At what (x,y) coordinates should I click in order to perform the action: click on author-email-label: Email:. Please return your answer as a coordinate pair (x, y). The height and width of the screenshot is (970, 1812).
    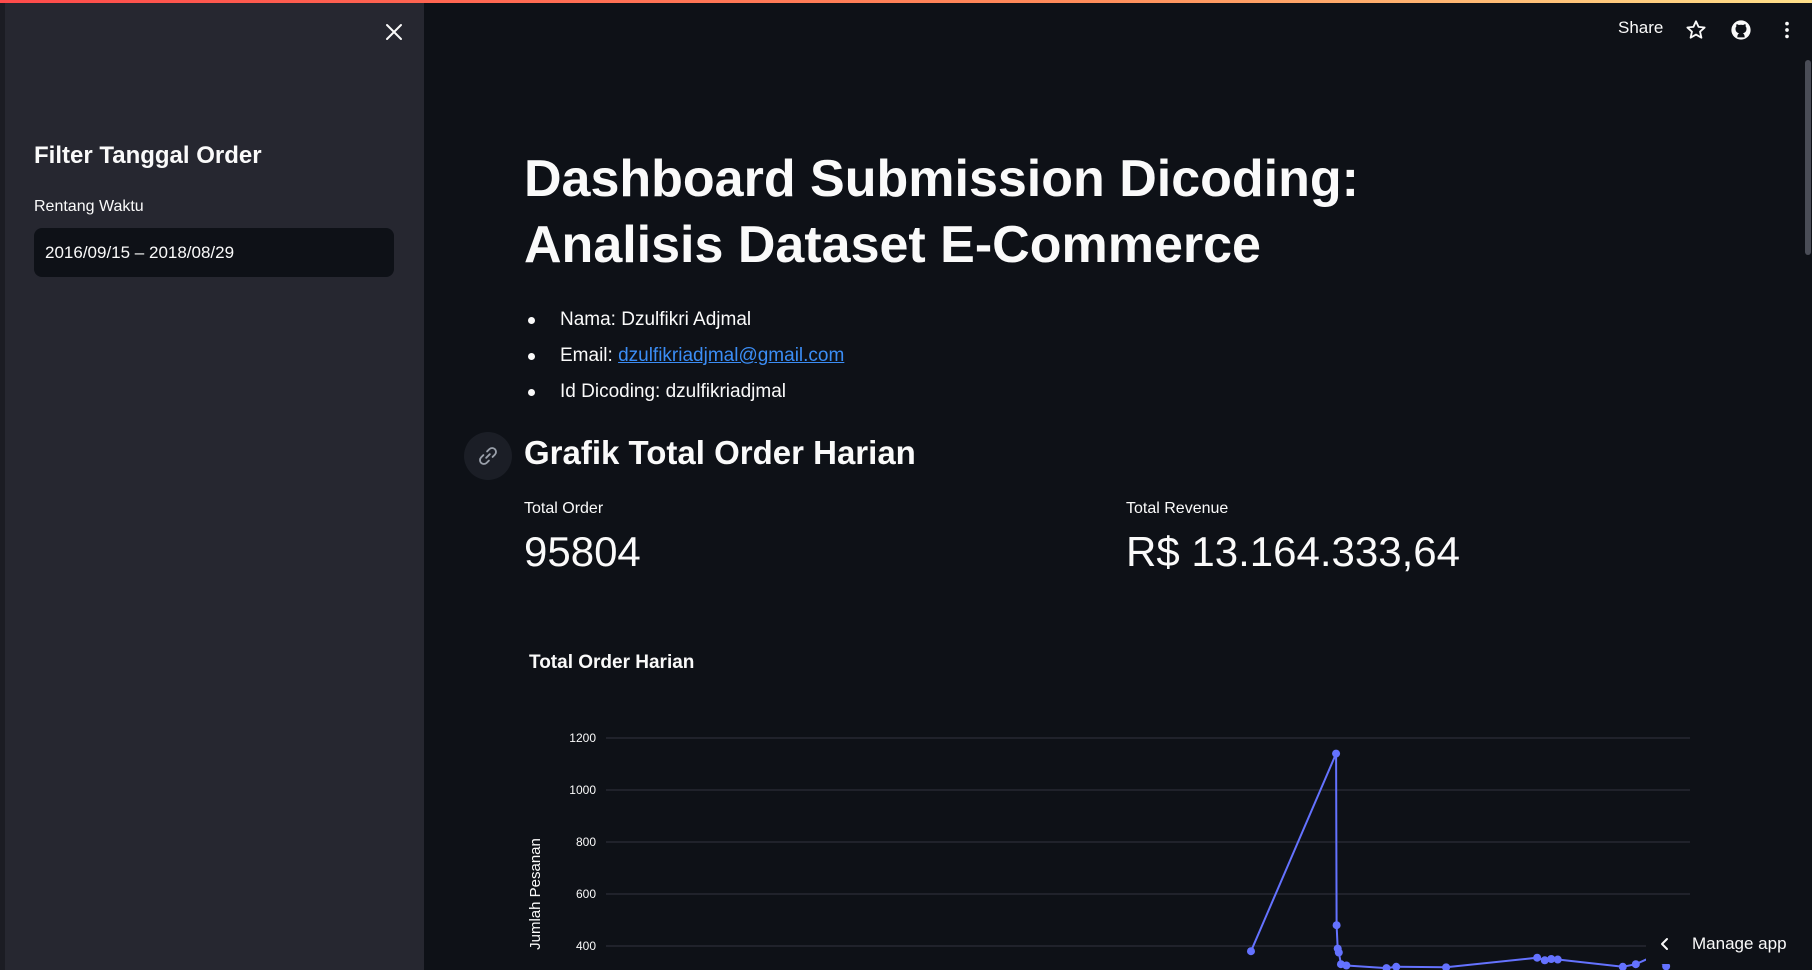
    Looking at the image, I should click on (589, 355).